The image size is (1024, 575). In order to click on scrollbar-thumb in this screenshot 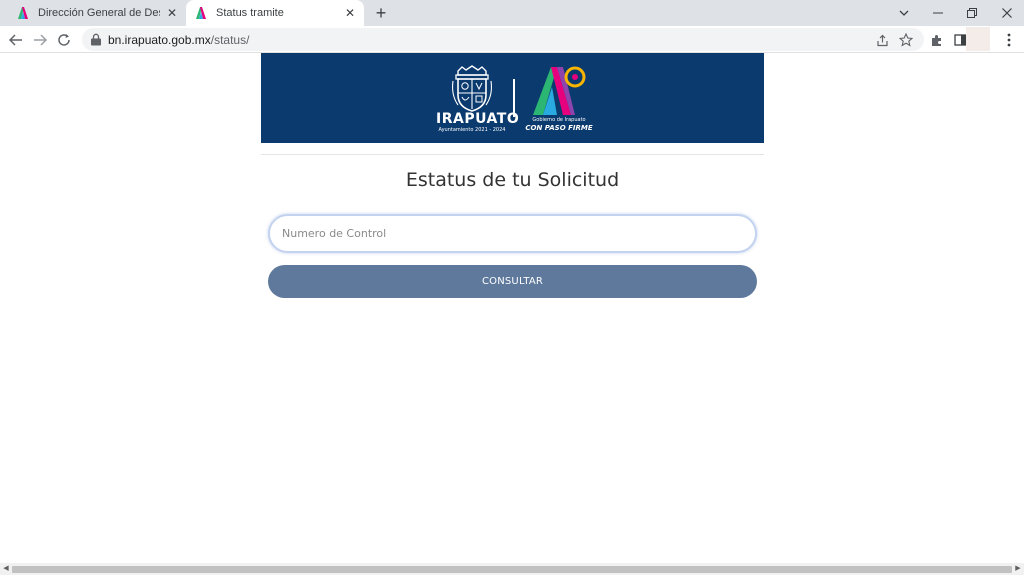, I will do `click(512, 569)`.